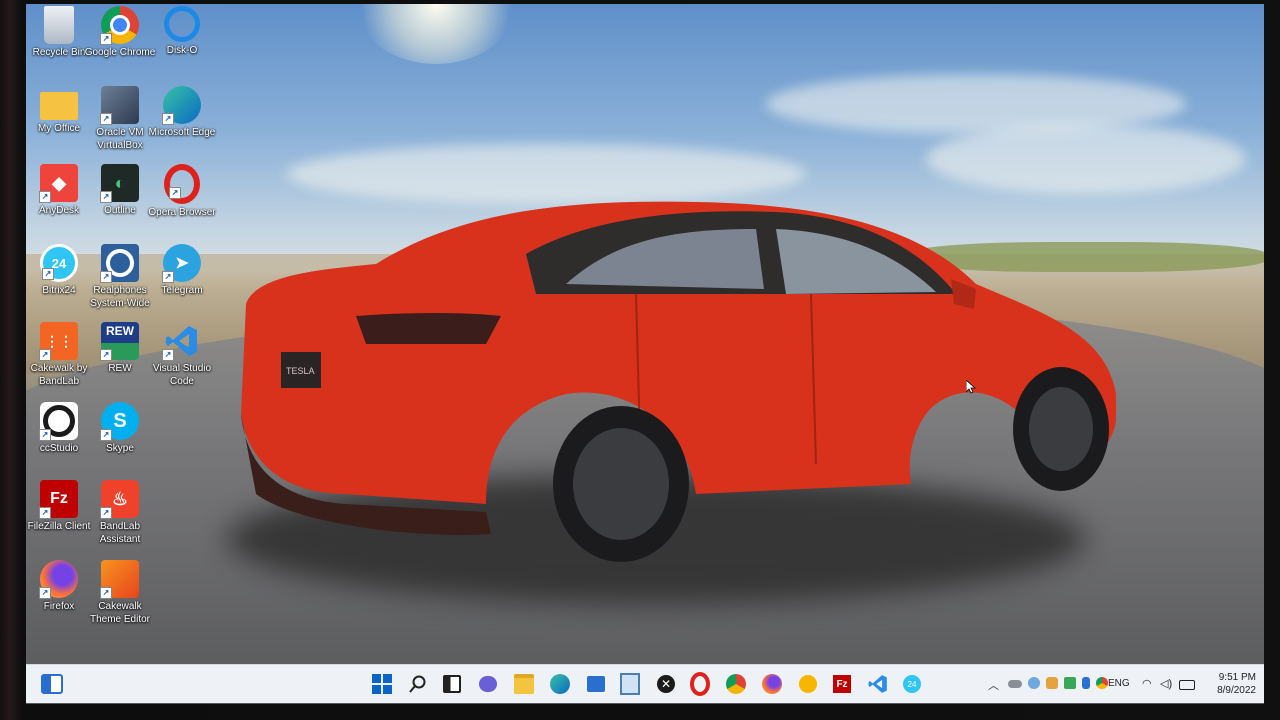 The height and width of the screenshot is (720, 1280). What do you see at coordinates (382, 684) in the screenshot?
I see `start-button` at bounding box center [382, 684].